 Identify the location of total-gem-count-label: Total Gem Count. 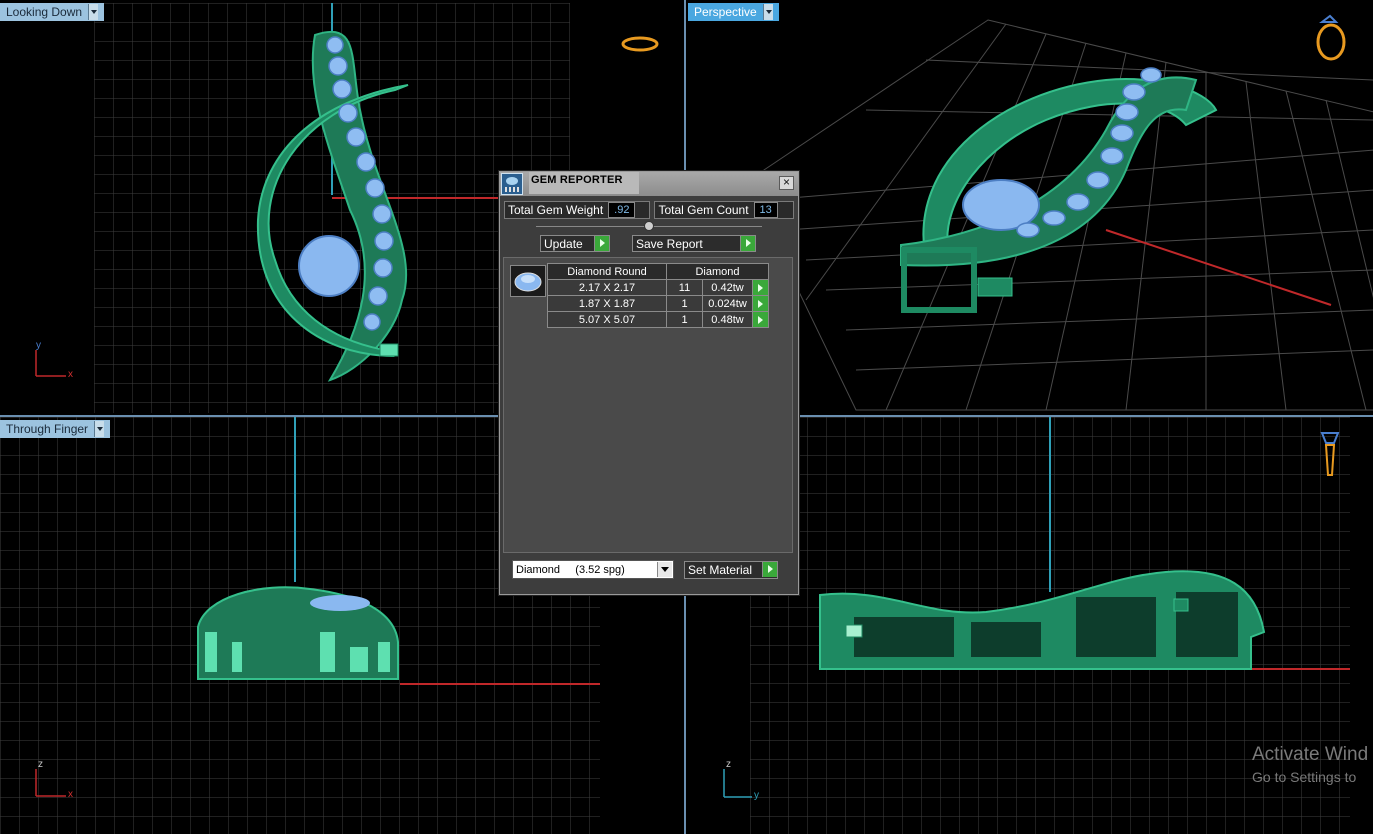
(703, 210).